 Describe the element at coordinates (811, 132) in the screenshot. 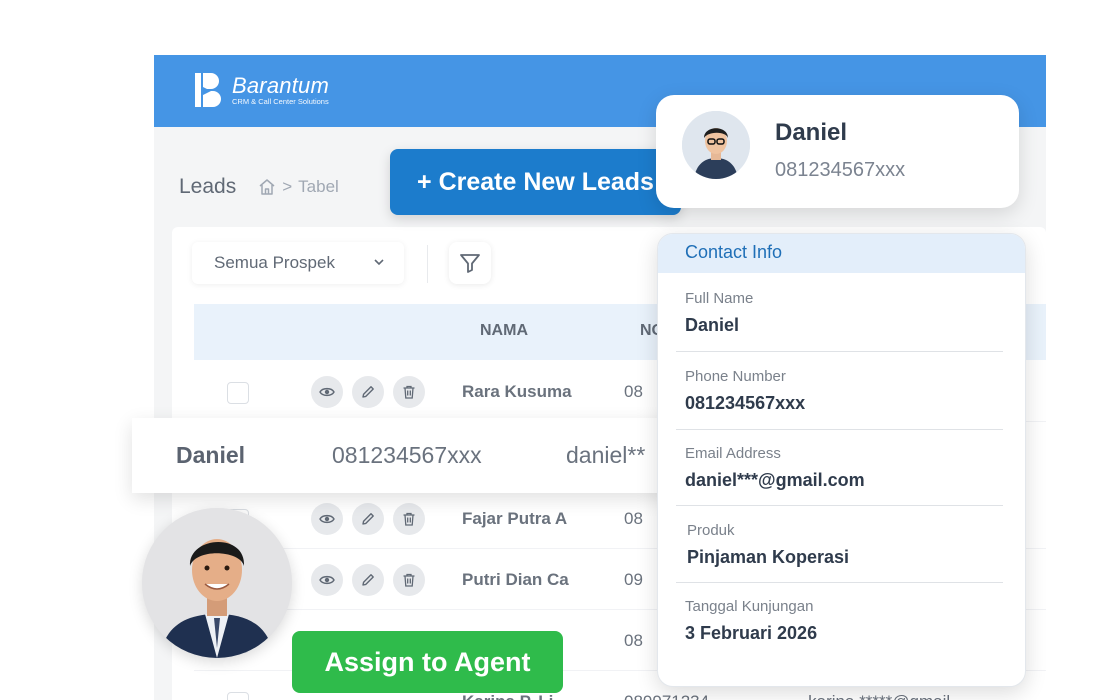

I see `profile-name: Daniel` at that location.